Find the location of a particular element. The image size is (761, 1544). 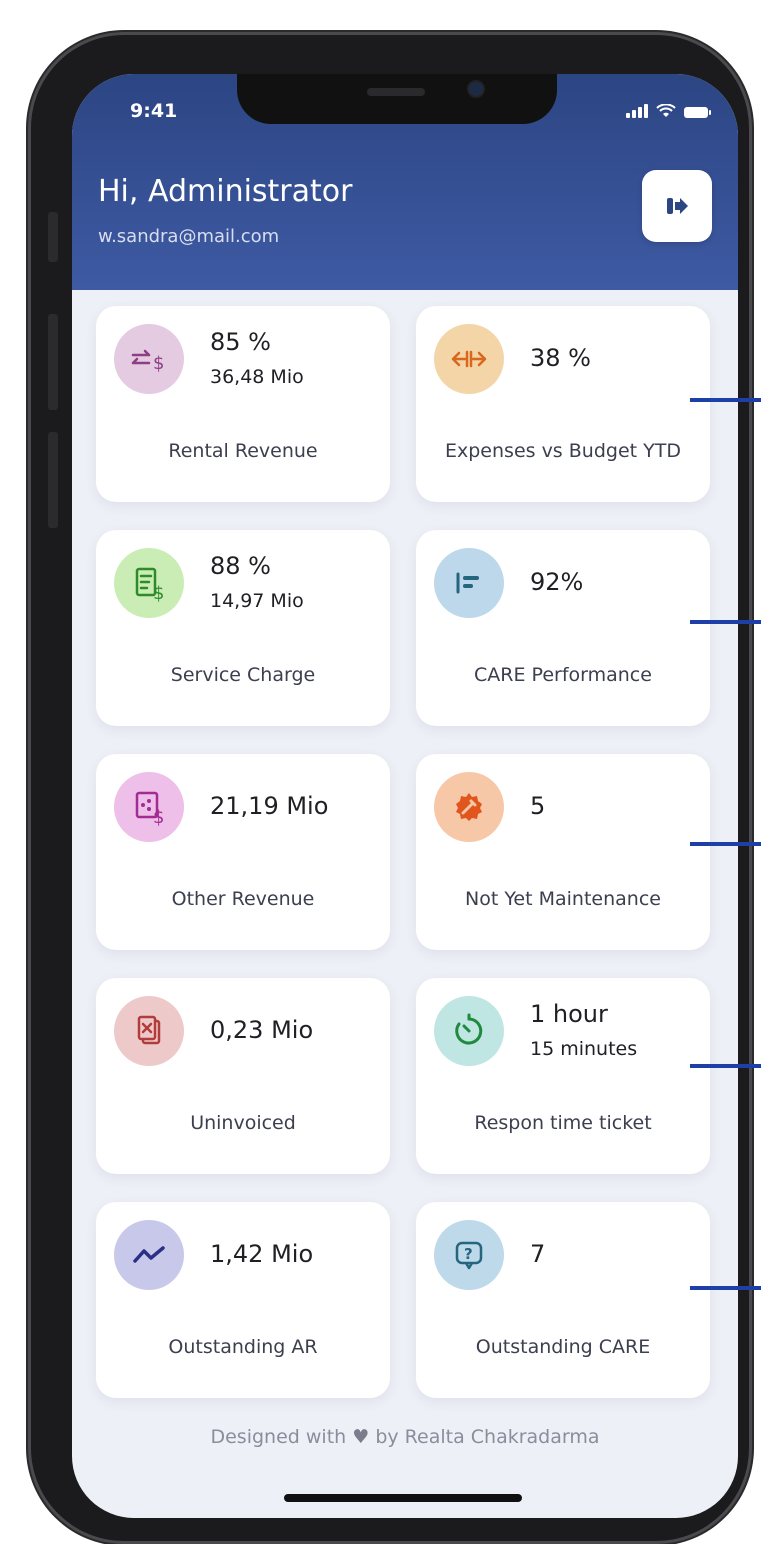

card-uninvoiced: 0,23 Mio Uninvoiced is located at coordinates (243, 1076).